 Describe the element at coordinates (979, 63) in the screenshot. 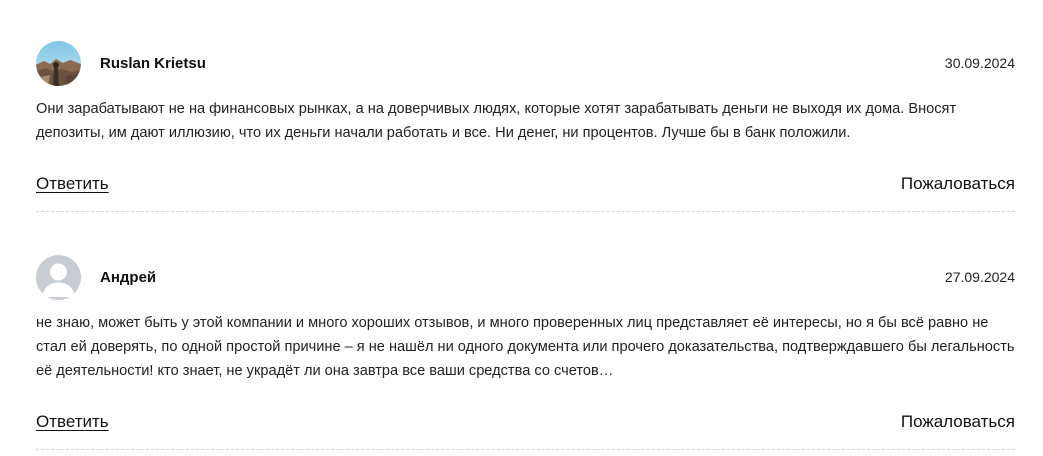

I see `comment-date: 30.09.2024` at that location.